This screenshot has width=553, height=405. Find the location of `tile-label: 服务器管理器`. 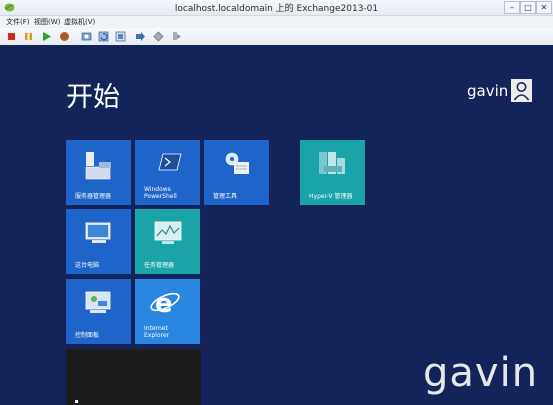

tile-label: 服务器管理器 is located at coordinates (93, 196).